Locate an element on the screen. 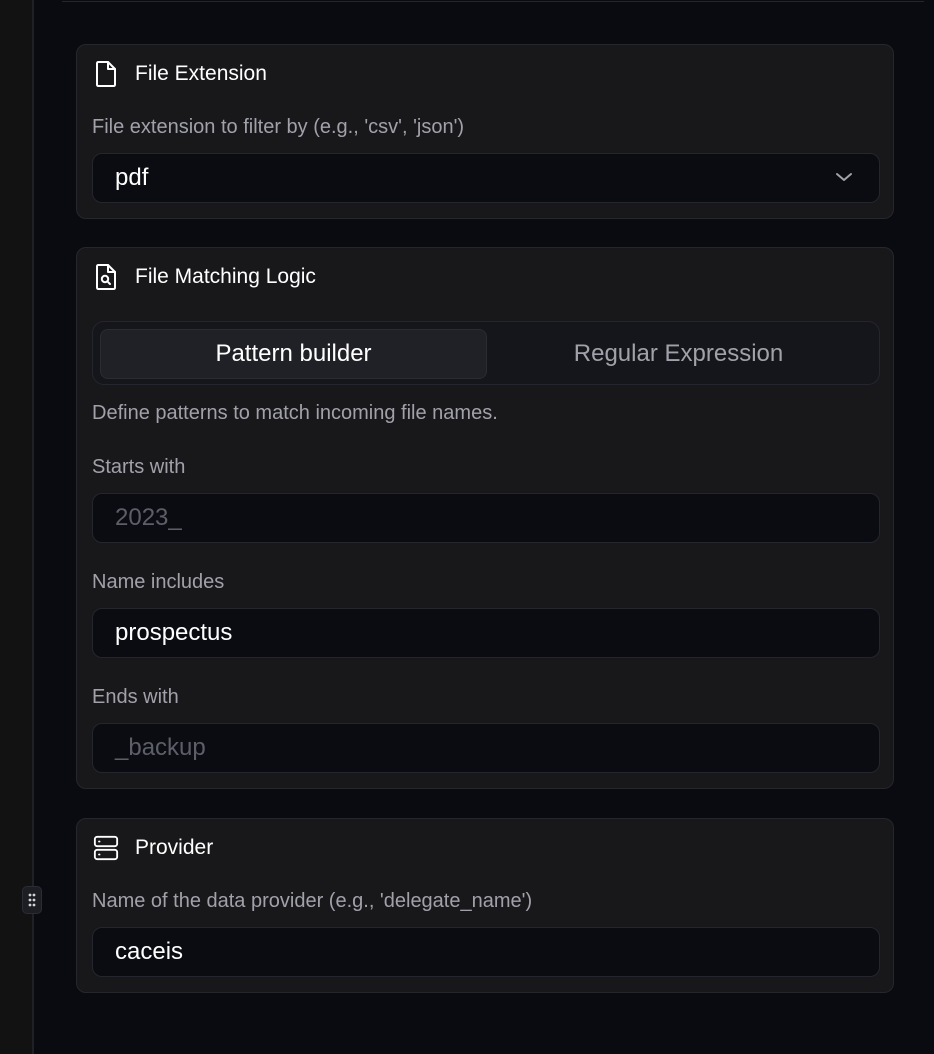 Image resolution: width=934 pixels, height=1054 pixels. file-matching-title: File Matching Logic is located at coordinates (225, 276).